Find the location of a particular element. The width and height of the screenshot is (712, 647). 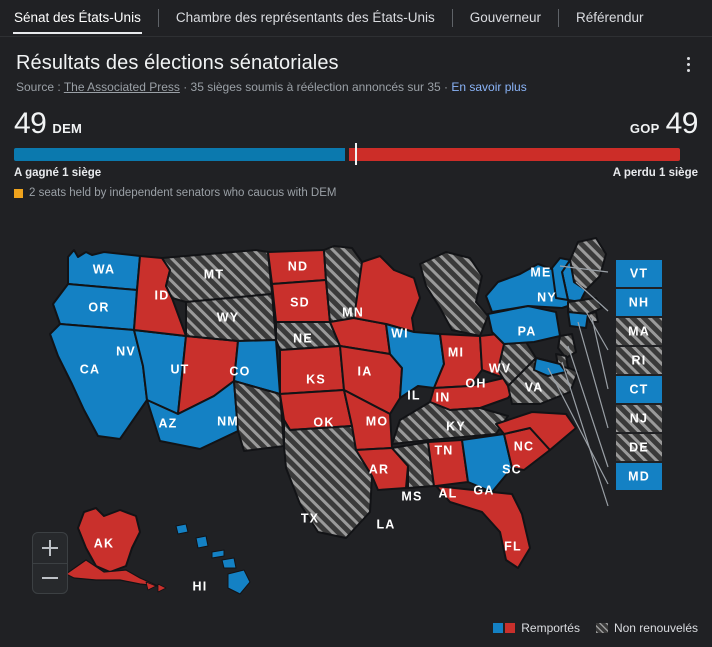

minus-icon is located at coordinates (50, 578).